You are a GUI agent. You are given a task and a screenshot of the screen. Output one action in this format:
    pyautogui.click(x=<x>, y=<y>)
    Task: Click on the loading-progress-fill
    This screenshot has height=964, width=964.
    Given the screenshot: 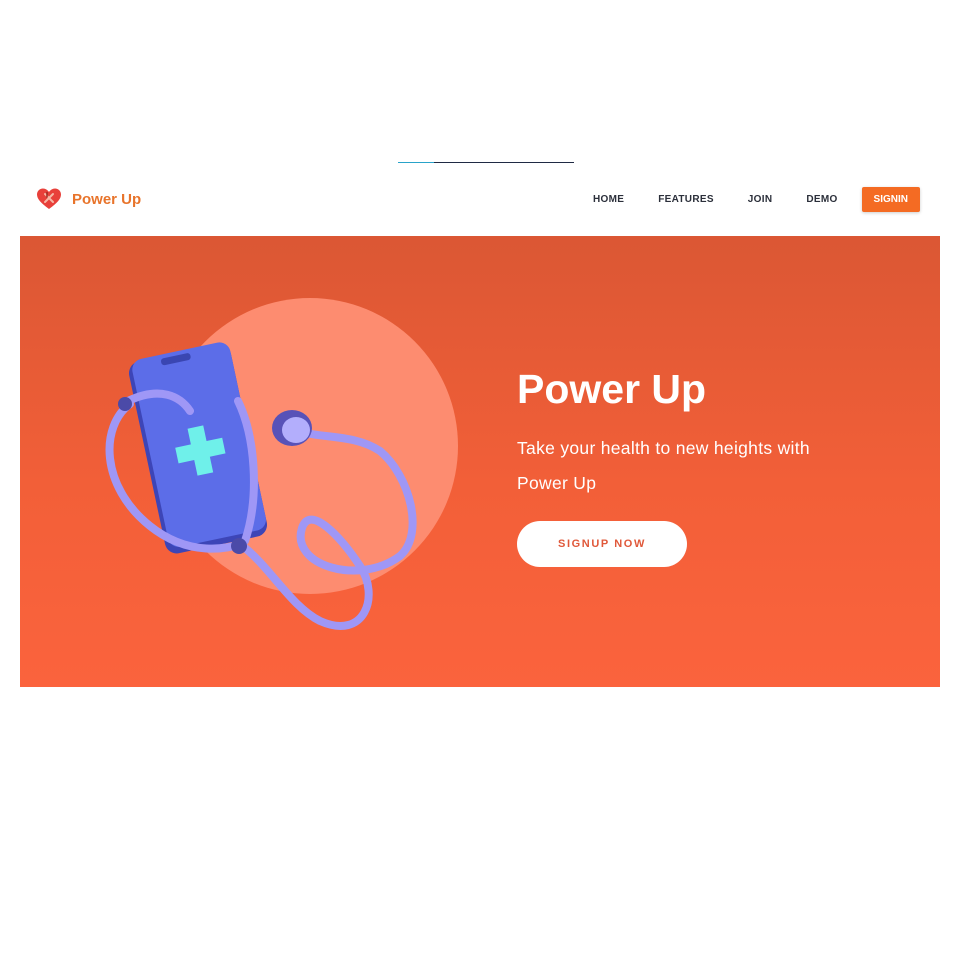 What is the action you would take?
    pyautogui.click(x=416, y=162)
    